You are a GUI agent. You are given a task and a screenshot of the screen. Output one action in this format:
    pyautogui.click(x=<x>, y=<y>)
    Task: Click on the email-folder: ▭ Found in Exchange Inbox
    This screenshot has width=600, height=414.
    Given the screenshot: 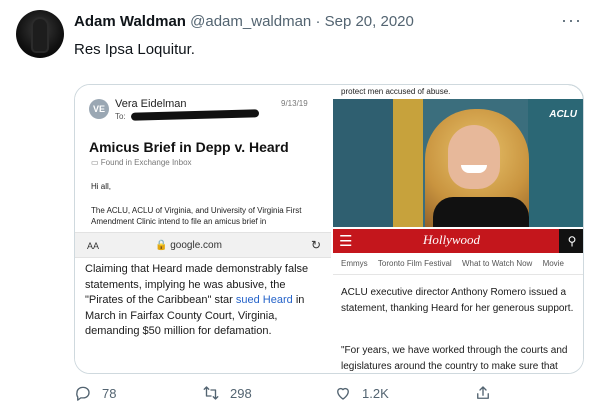 What is the action you would take?
    pyautogui.click(x=141, y=162)
    